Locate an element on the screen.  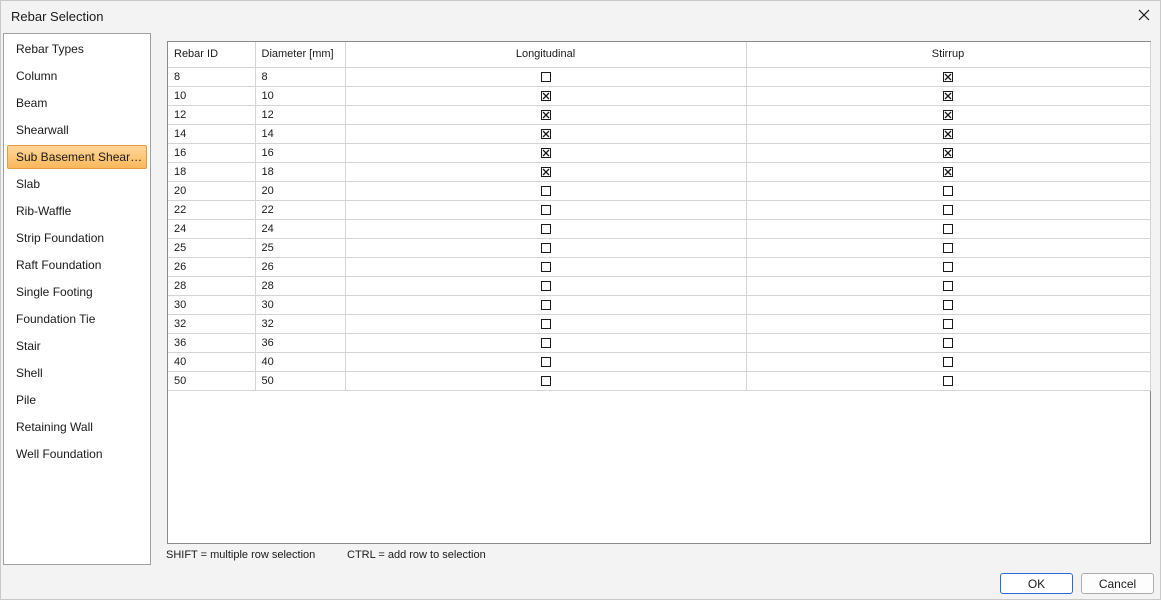
sidebar-item-single-footing: Single Footing is located at coordinates (77, 292).